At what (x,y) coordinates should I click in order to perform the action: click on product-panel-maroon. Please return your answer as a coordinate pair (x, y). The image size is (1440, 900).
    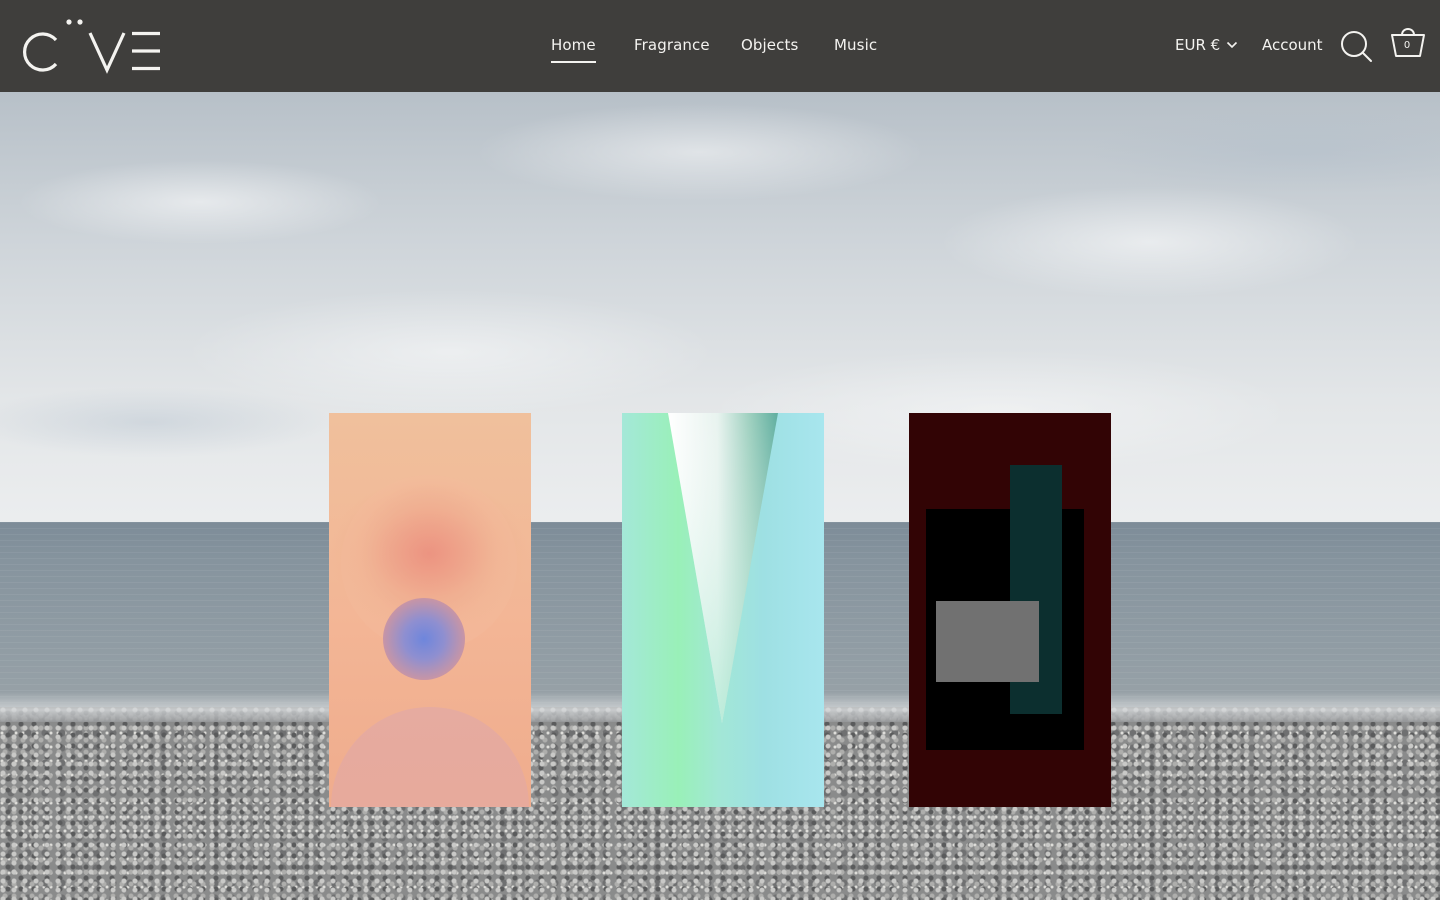
    Looking at the image, I should click on (1010, 610).